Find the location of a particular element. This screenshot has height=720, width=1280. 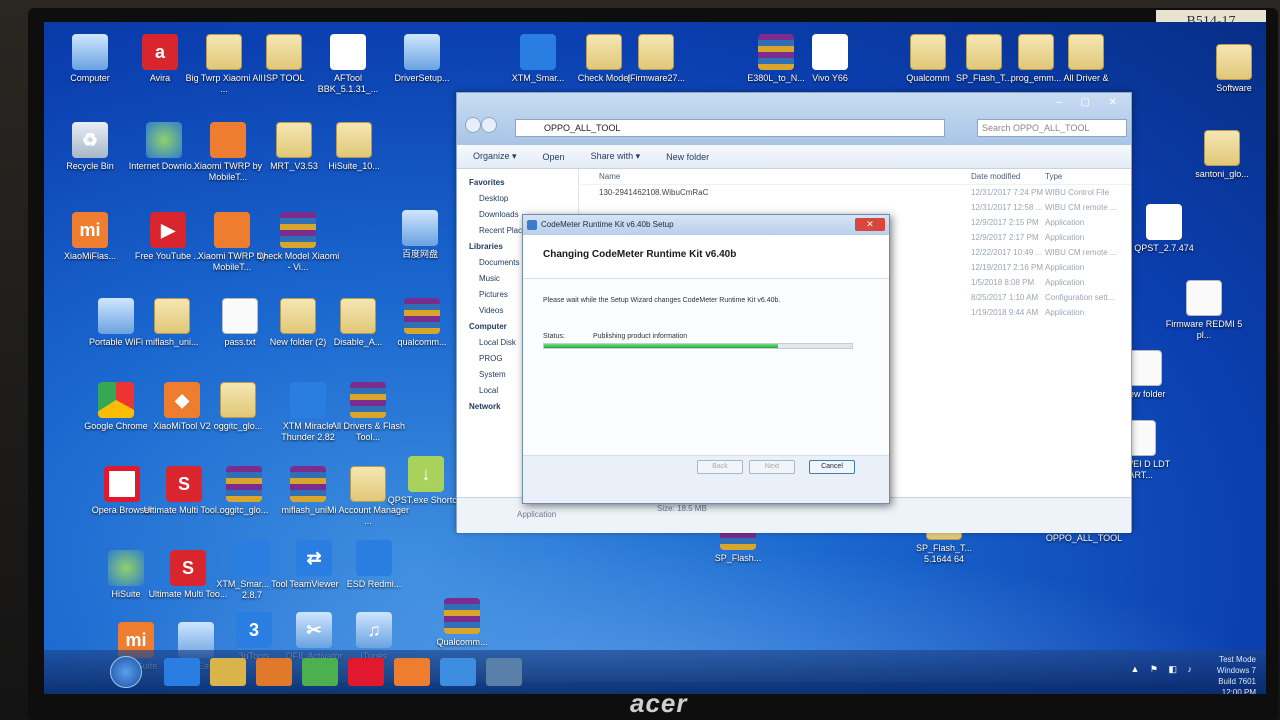

tray-text-line: Build 7601 is located at coordinates (1237, 681).